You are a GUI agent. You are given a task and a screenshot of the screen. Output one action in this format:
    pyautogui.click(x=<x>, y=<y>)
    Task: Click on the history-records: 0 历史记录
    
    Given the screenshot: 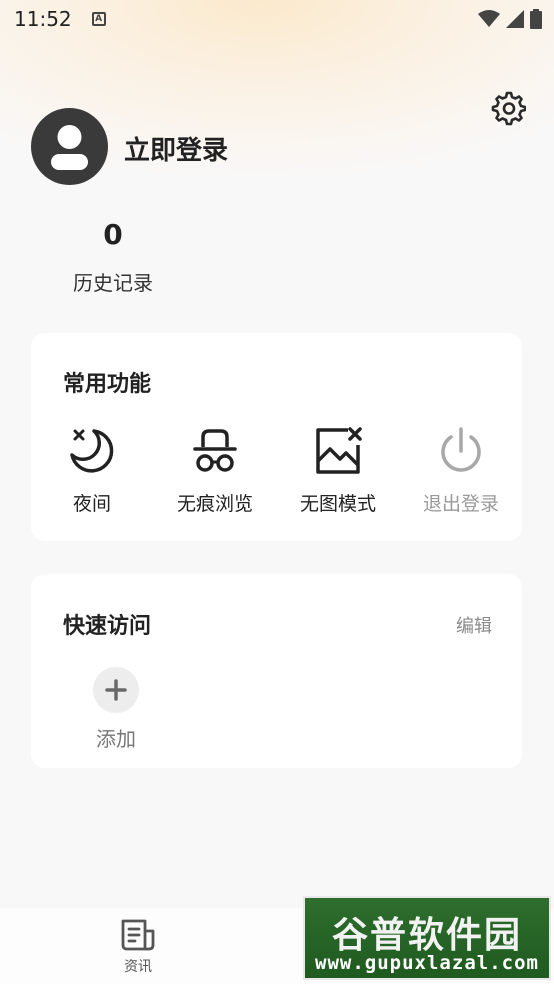 What is the action you would take?
    pyautogui.click(x=113, y=257)
    